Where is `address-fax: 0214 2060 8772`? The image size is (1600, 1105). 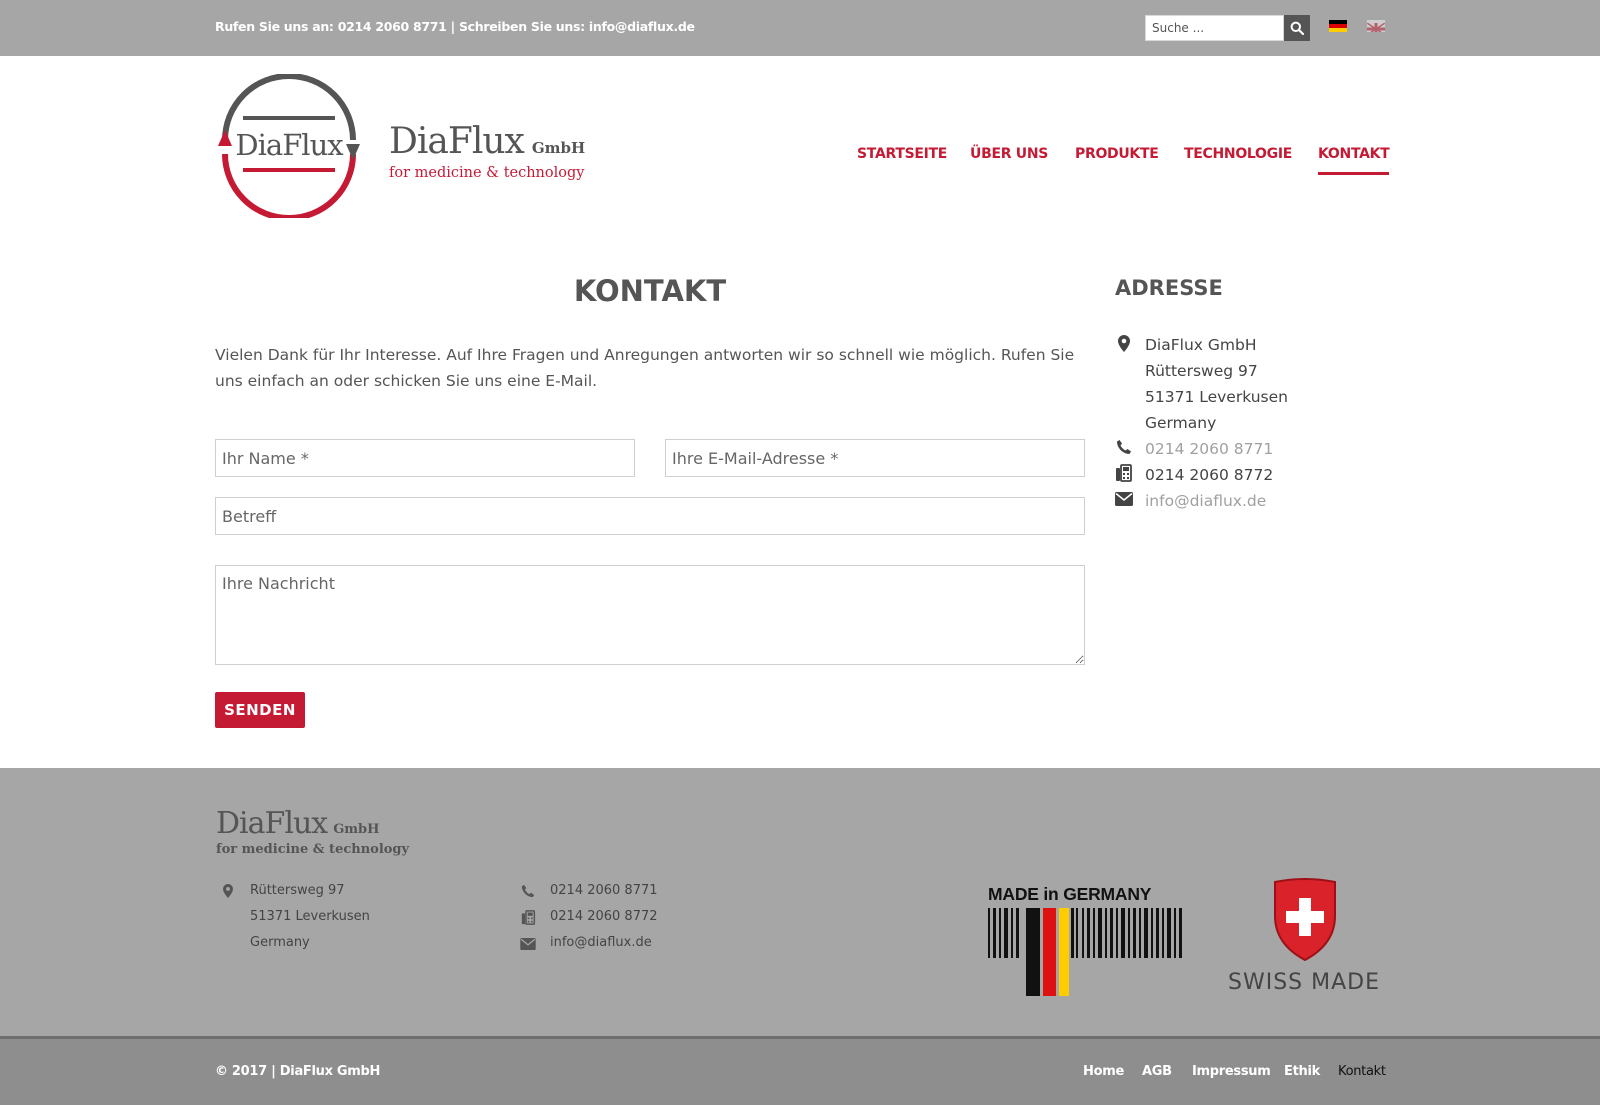
address-fax: 0214 2060 8772 is located at coordinates (1209, 475).